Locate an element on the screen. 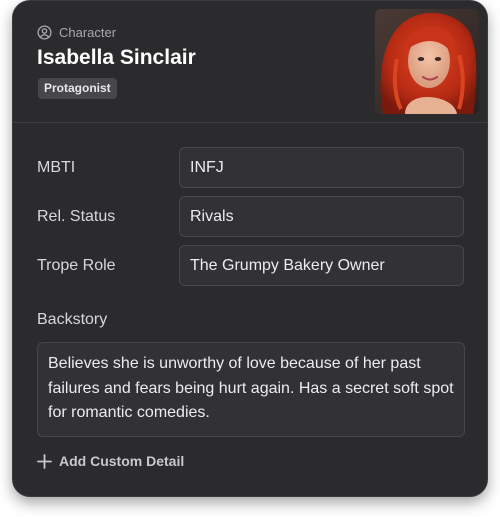  field-row-rel-status: Rel. Status Rivals is located at coordinates (251, 216).